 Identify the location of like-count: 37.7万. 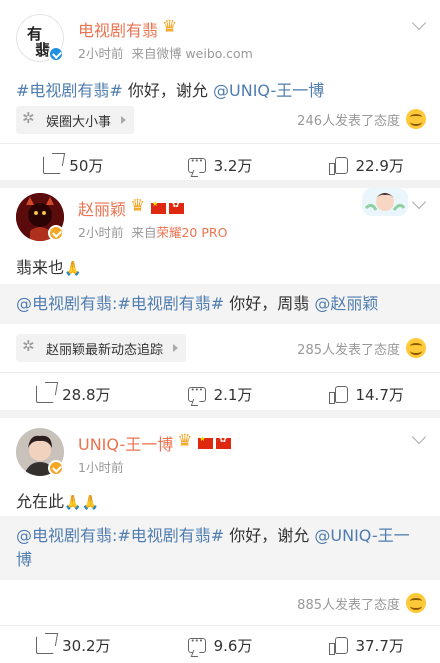
(379, 645).